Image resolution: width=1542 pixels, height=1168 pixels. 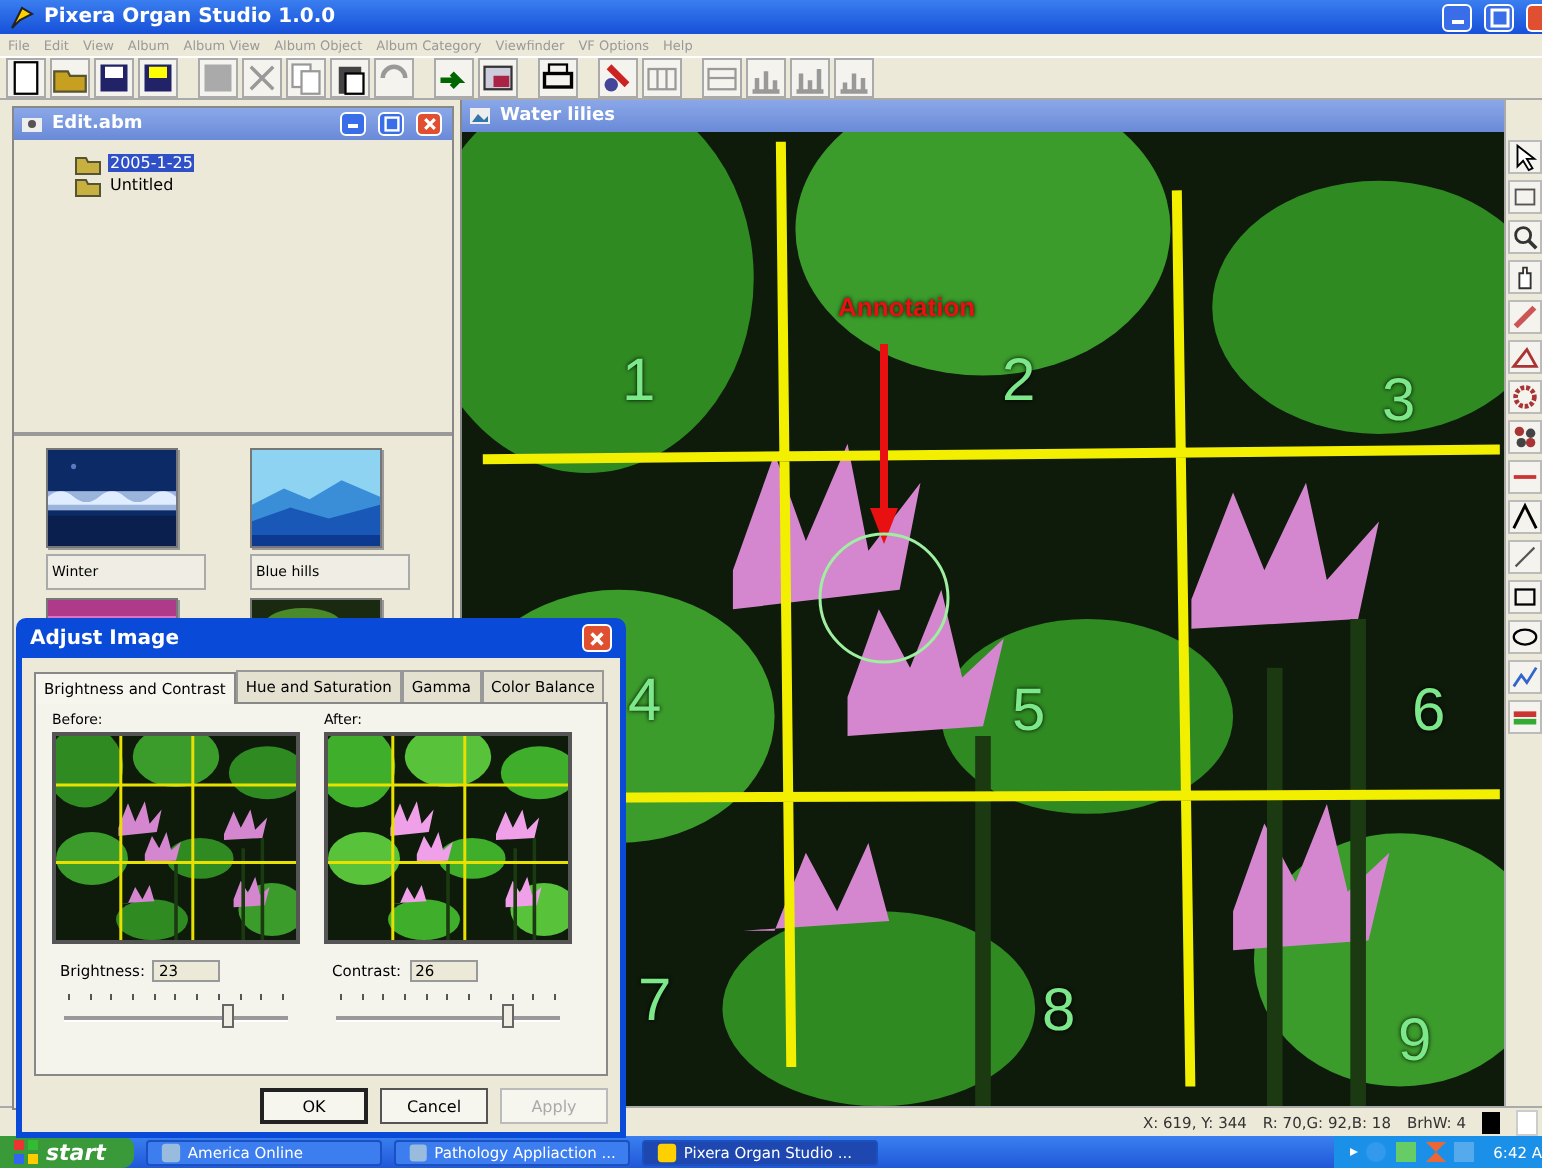 I want to click on dialog-title: Adjust Image, so click(x=104, y=638).